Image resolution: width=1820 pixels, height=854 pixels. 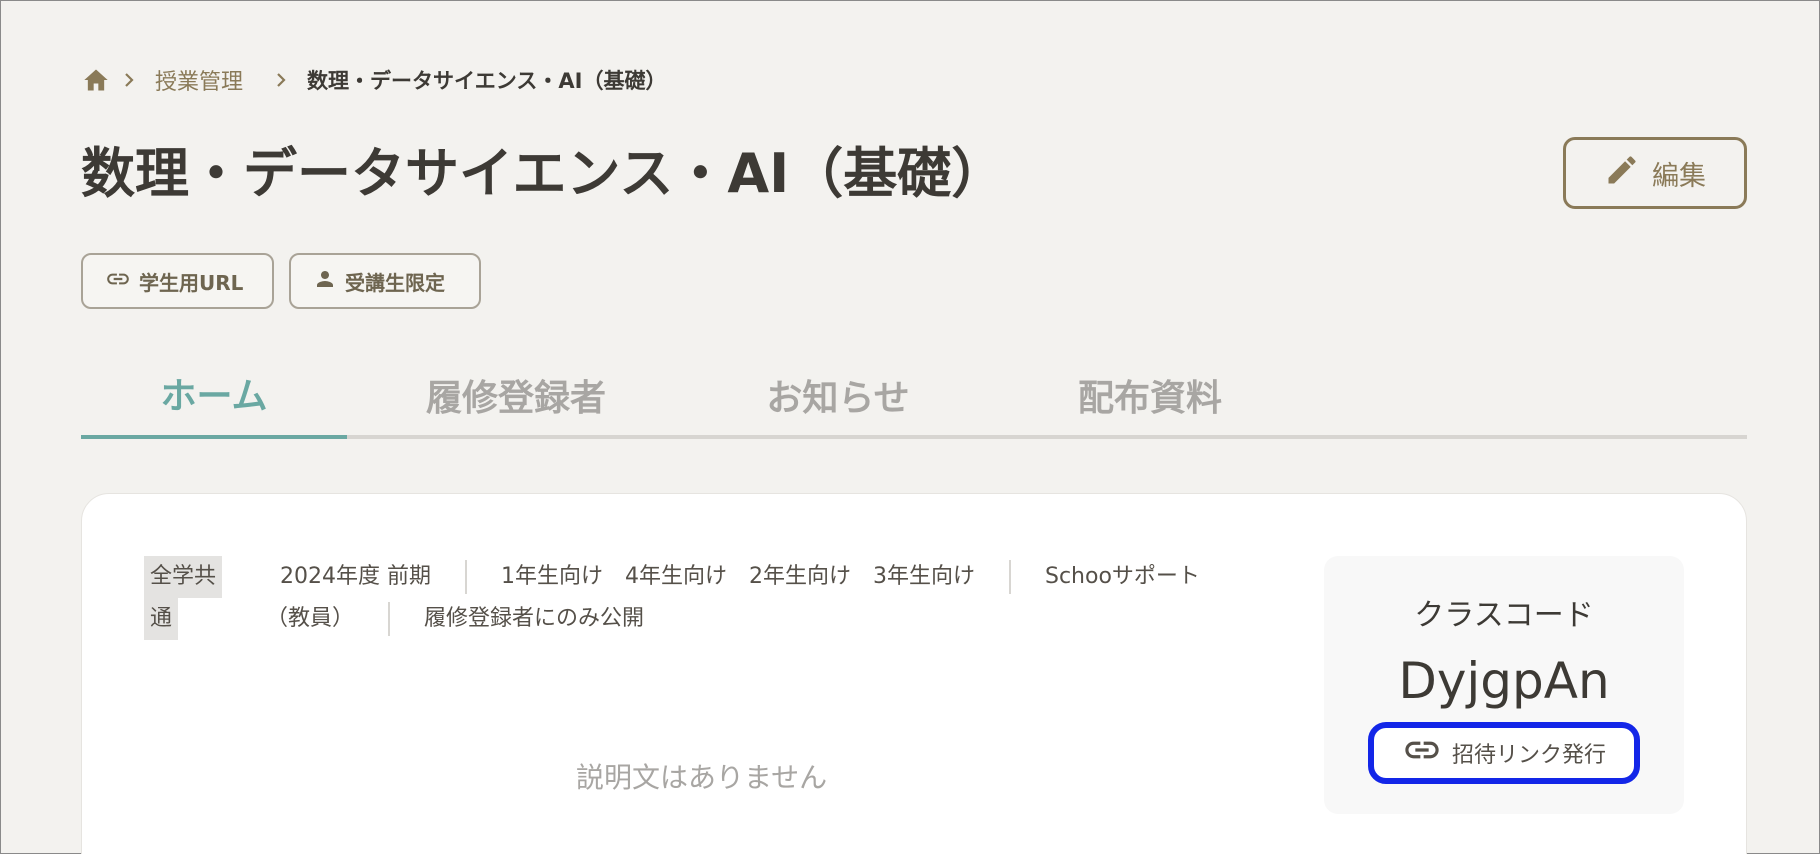 I want to click on grade-tag: 3年生向け, so click(x=924, y=576).